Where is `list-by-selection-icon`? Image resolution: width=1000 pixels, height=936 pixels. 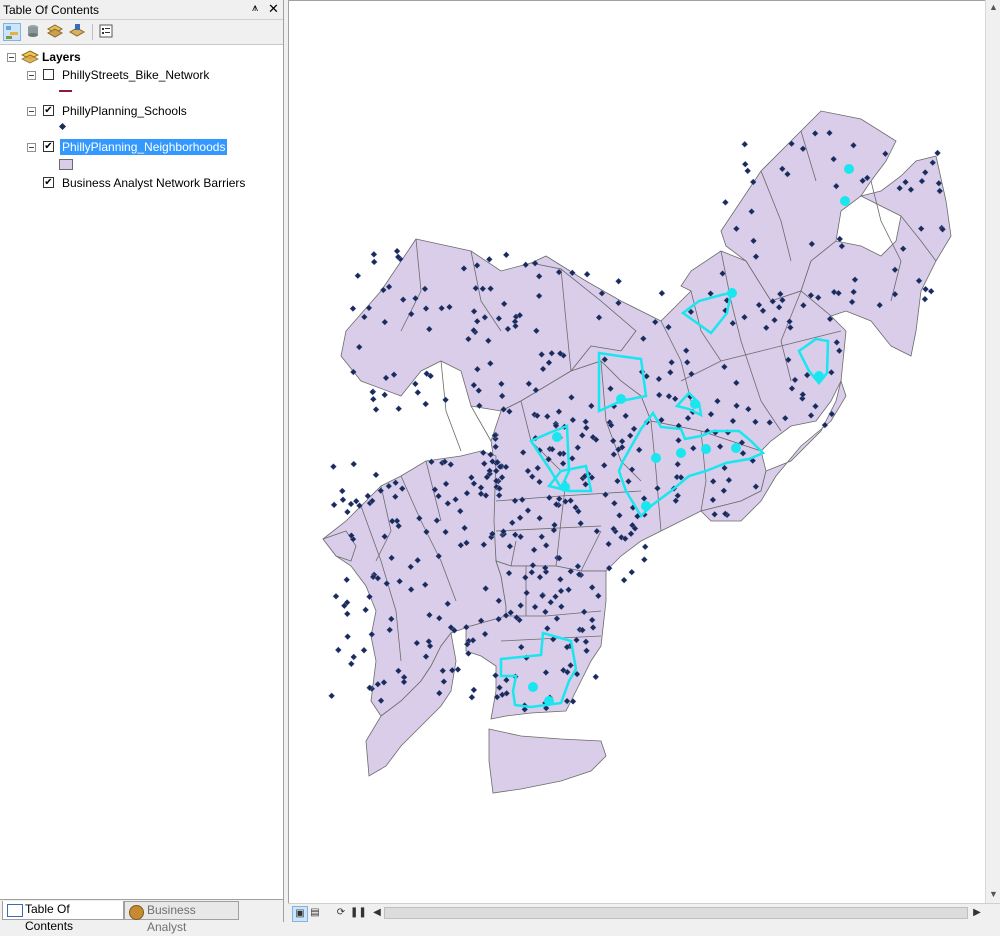 list-by-selection-icon is located at coordinates (77, 32).